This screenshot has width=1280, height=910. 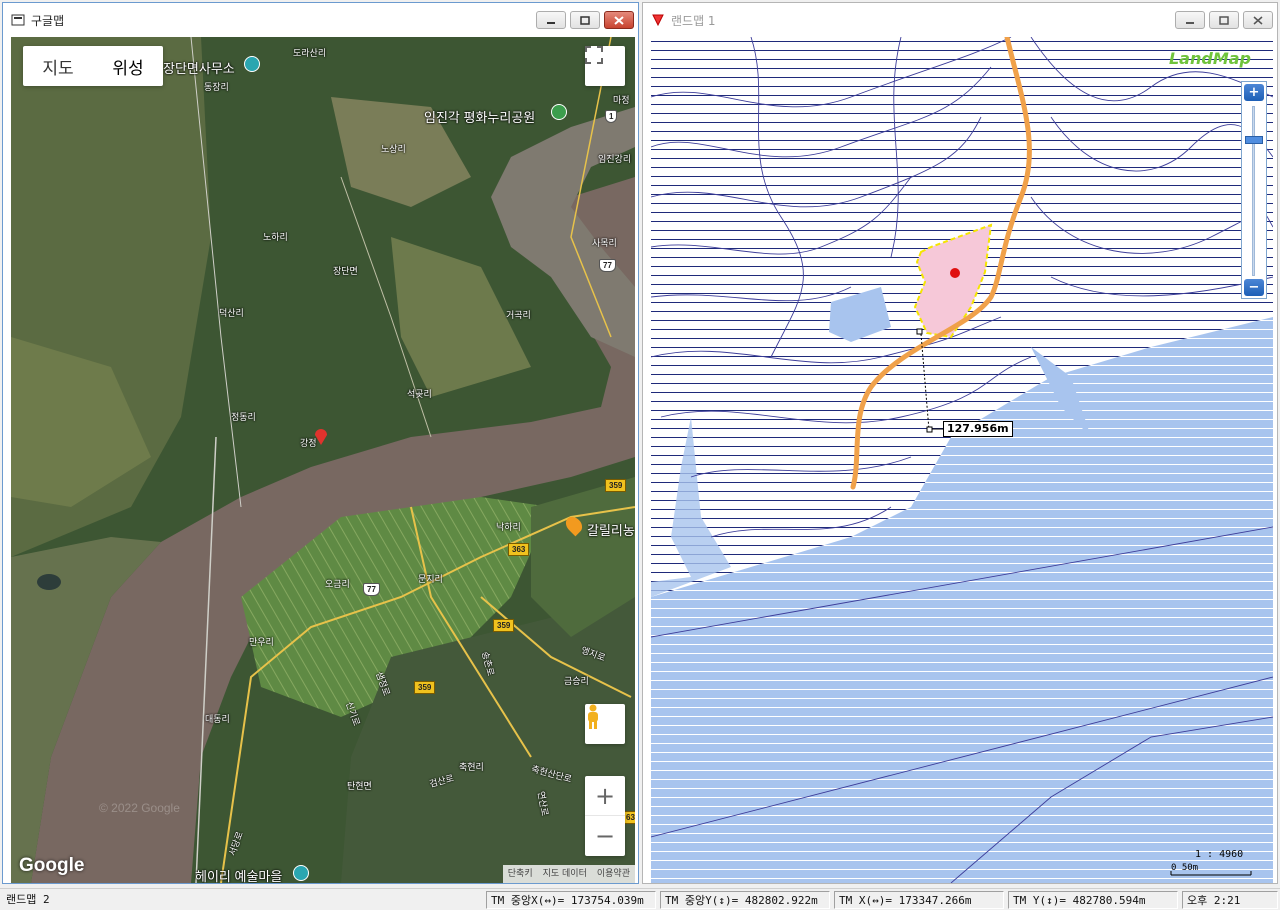 What do you see at coordinates (58, 66) in the screenshot?
I see `map-type-map-button: 지도` at bounding box center [58, 66].